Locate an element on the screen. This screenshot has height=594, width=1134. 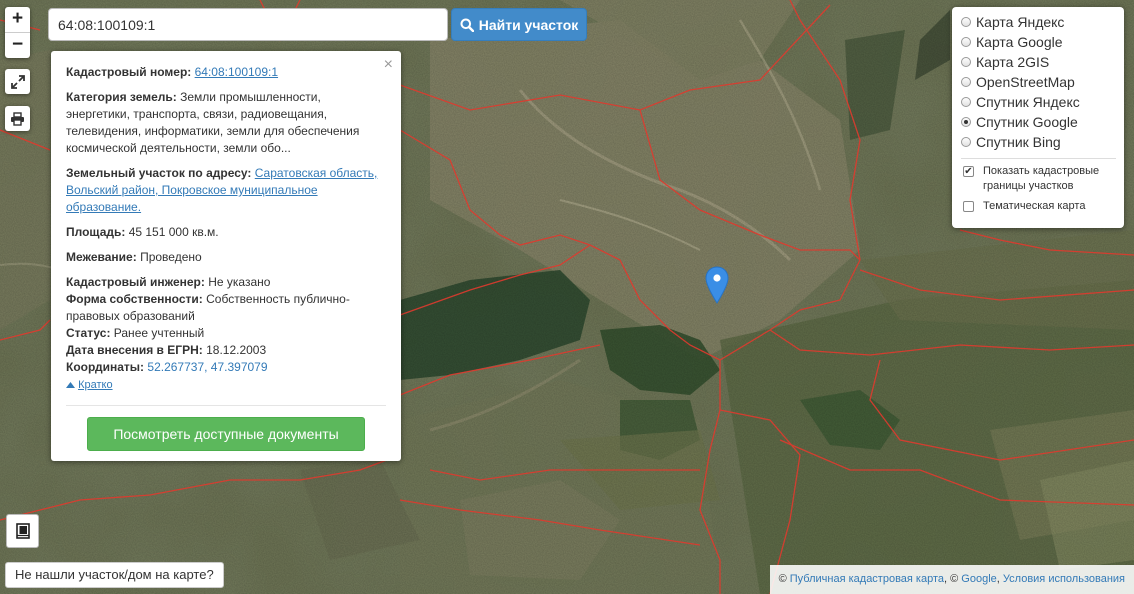
zoom-out-button: − is located at coordinates (17, 45).